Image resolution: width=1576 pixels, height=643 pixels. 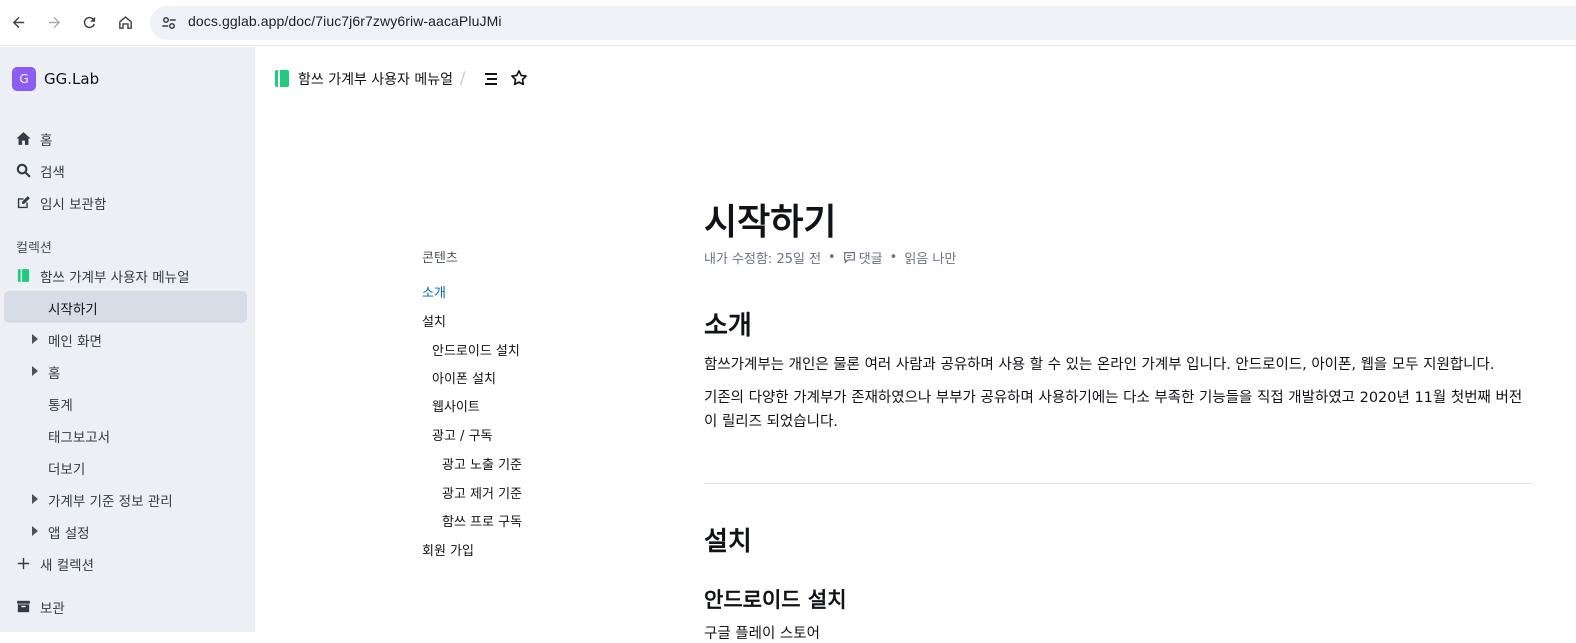 What do you see at coordinates (462, 434) in the screenshot?
I see `toc-item: 광고 / 구독` at bounding box center [462, 434].